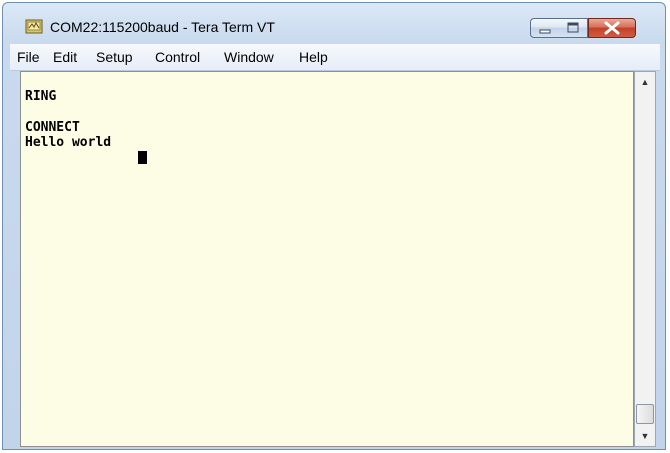  What do you see at coordinates (28, 57) in the screenshot?
I see `menu-file: File` at bounding box center [28, 57].